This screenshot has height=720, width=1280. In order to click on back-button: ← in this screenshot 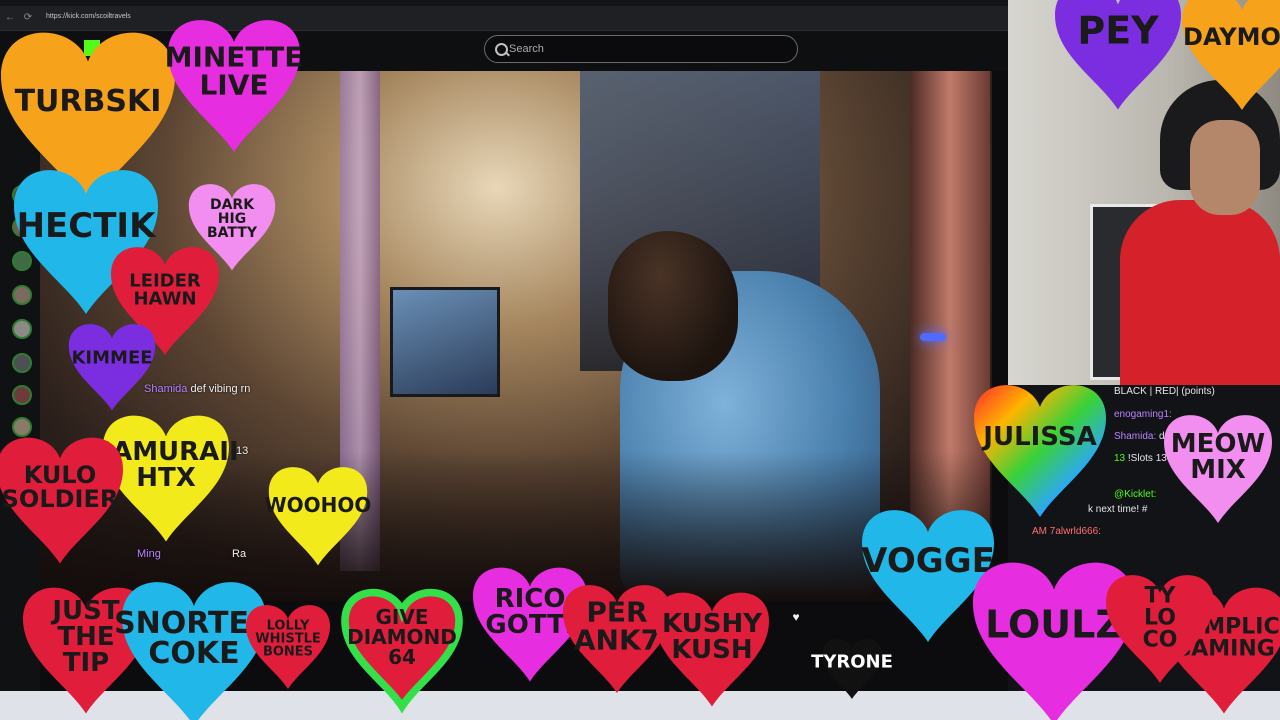, I will do `click(10, 18)`.